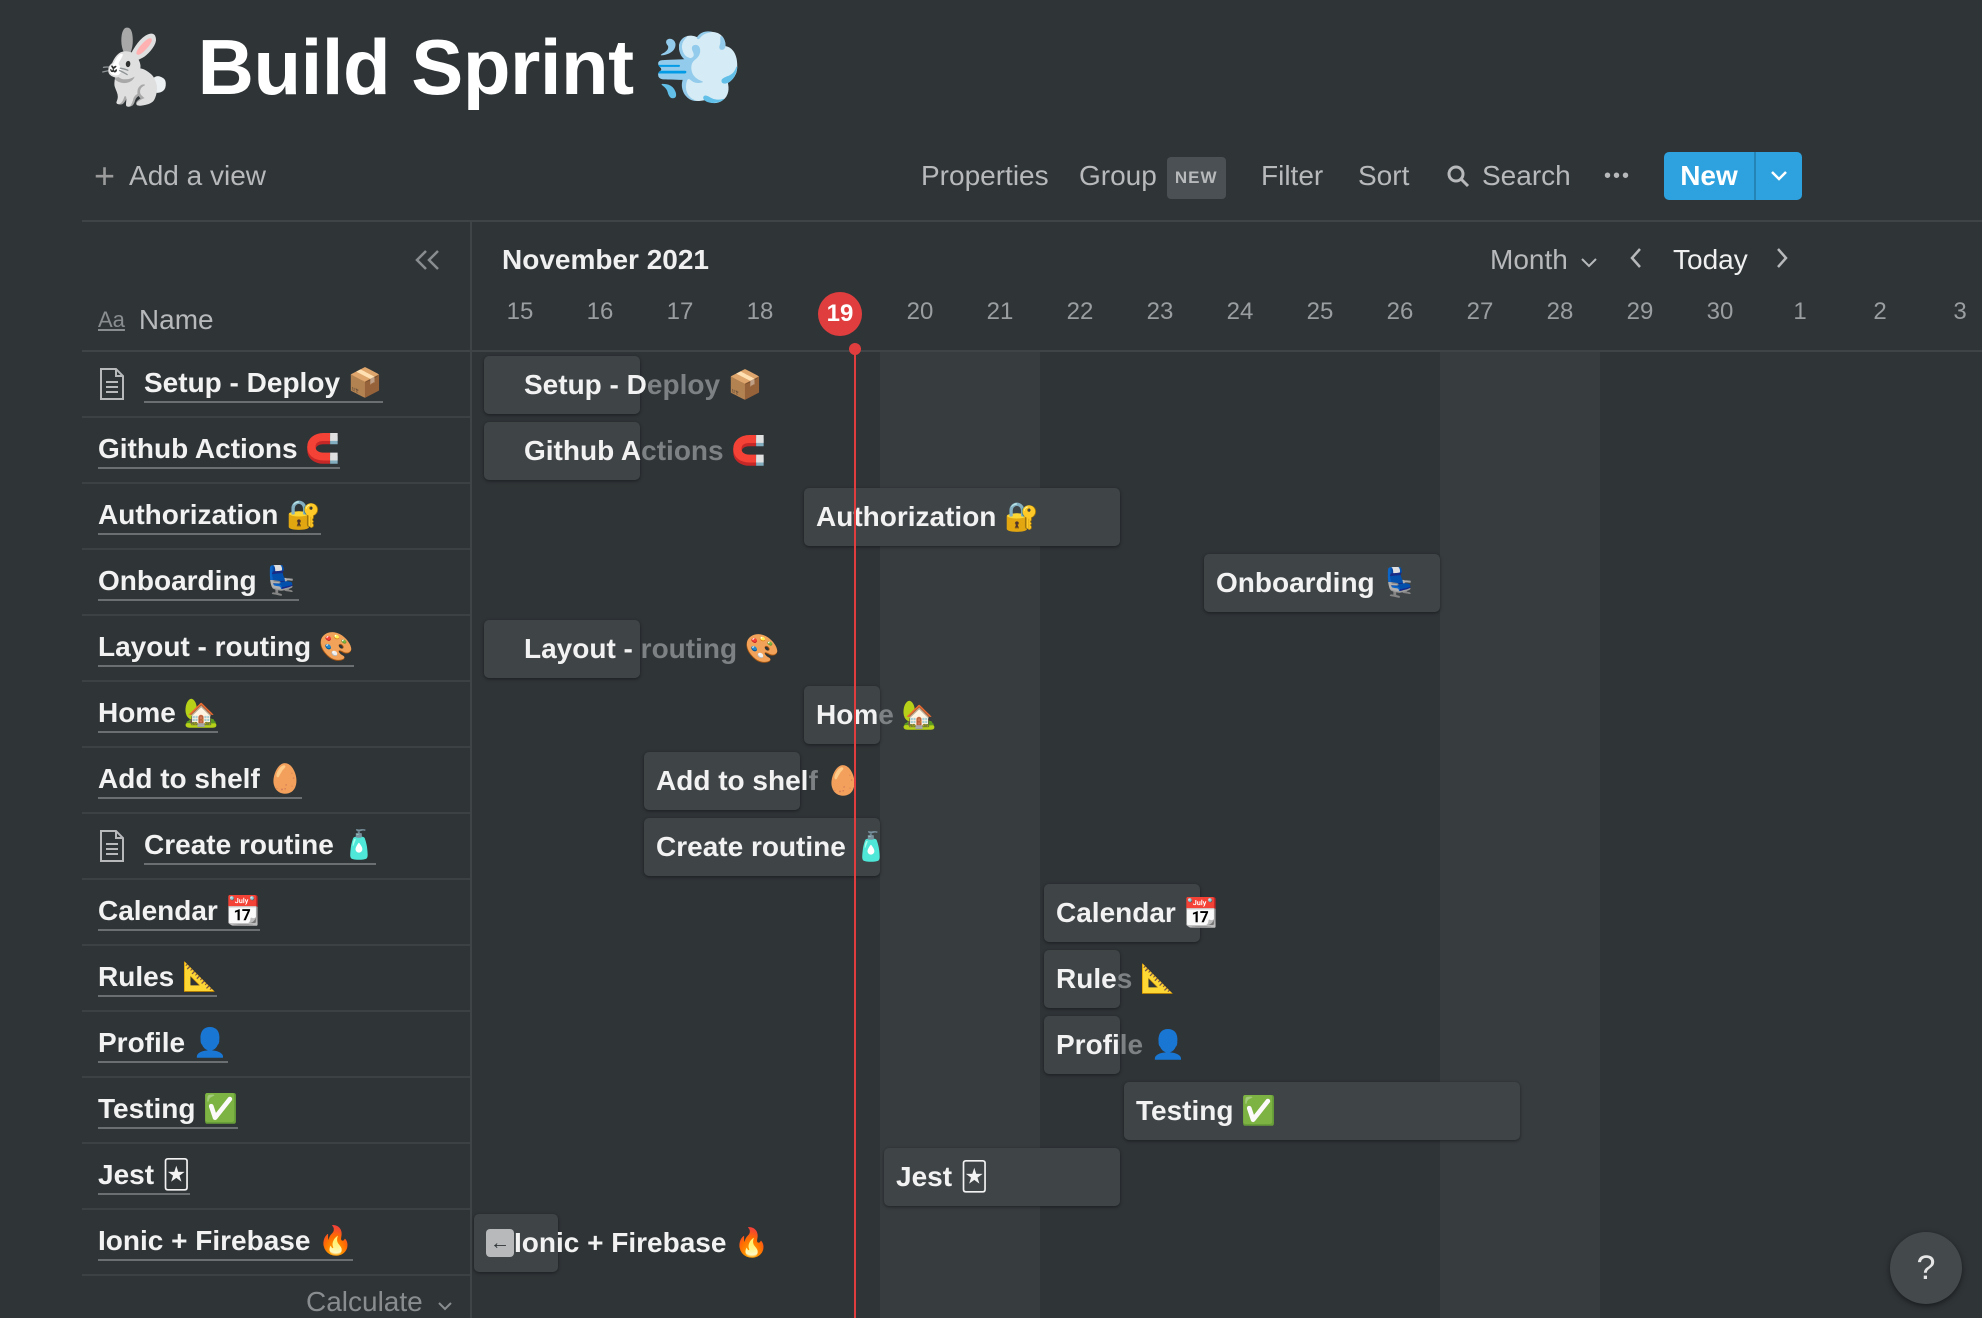 Image resolution: width=1982 pixels, height=1318 pixels. I want to click on table-row: Setup - Deploy 📦, so click(276, 385).